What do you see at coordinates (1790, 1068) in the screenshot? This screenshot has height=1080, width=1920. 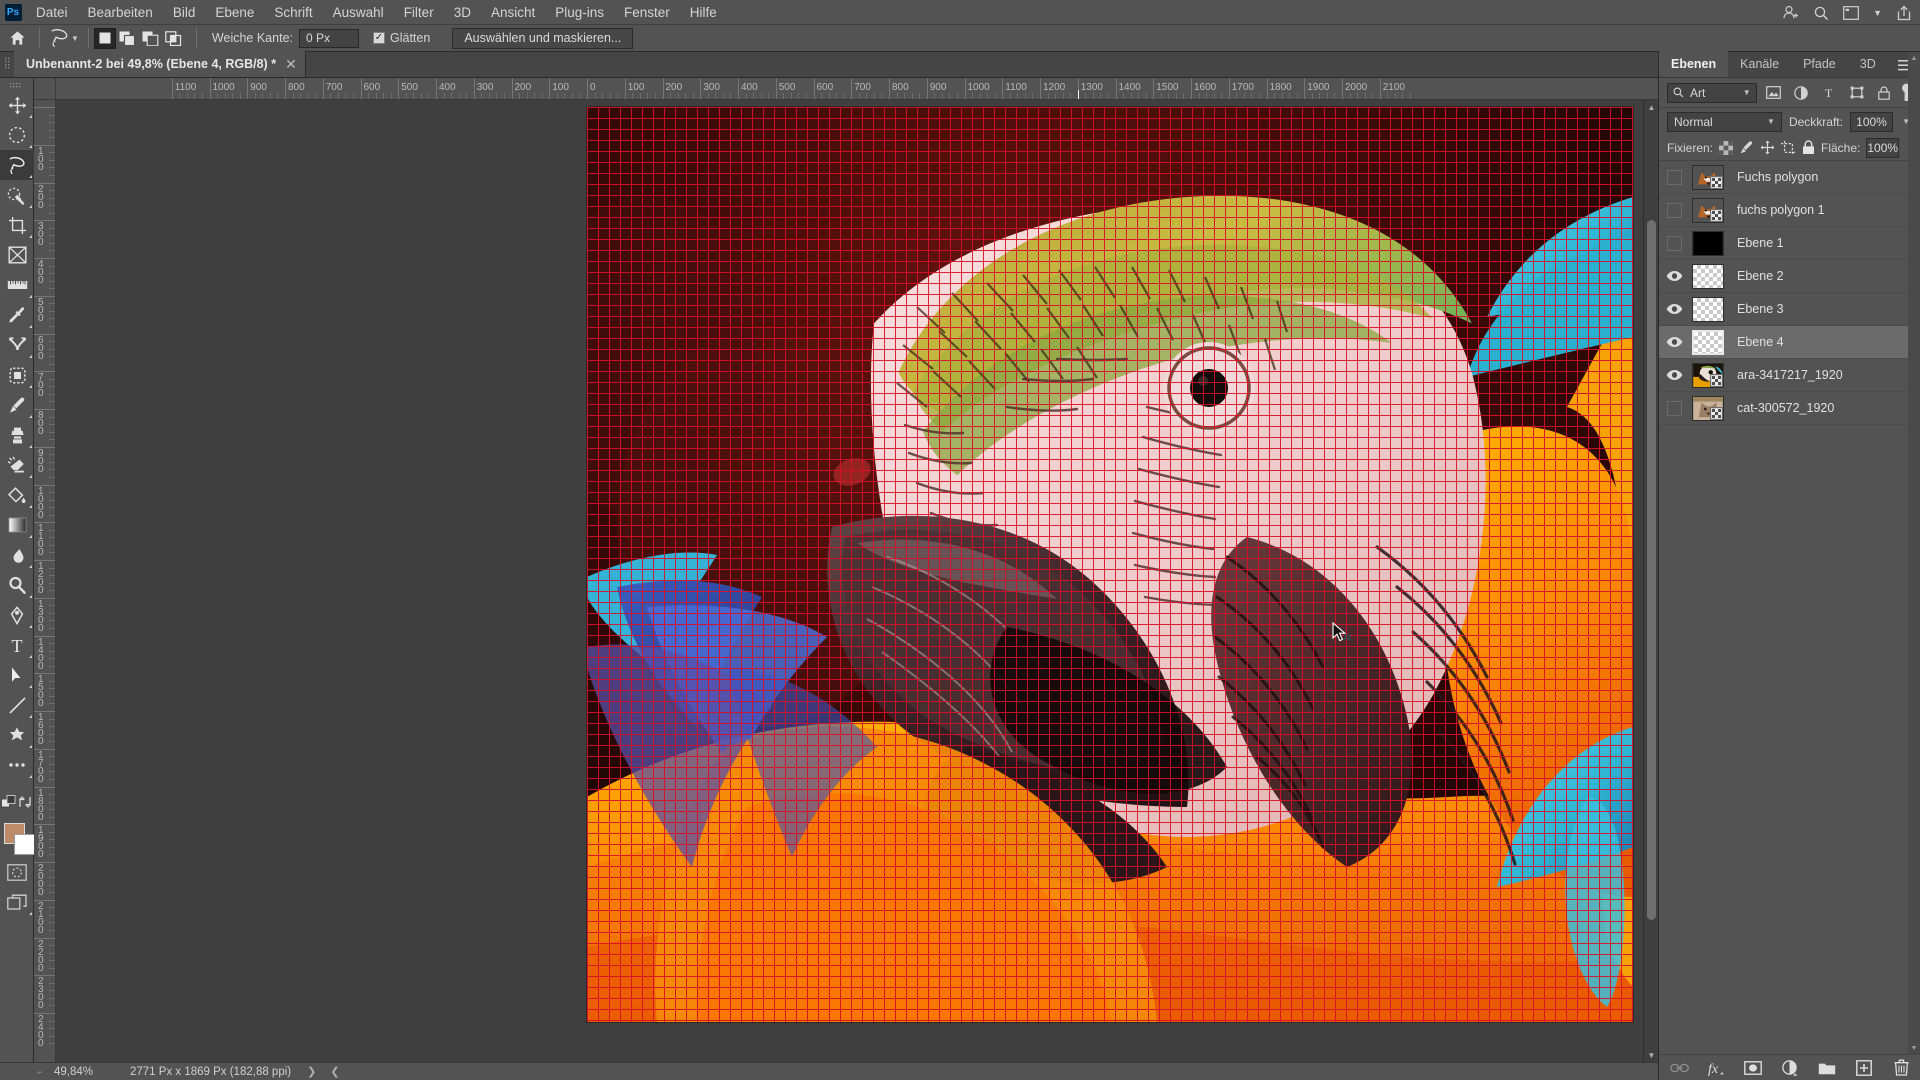 I see `adjustment-layer-icon` at bounding box center [1790, 1068].